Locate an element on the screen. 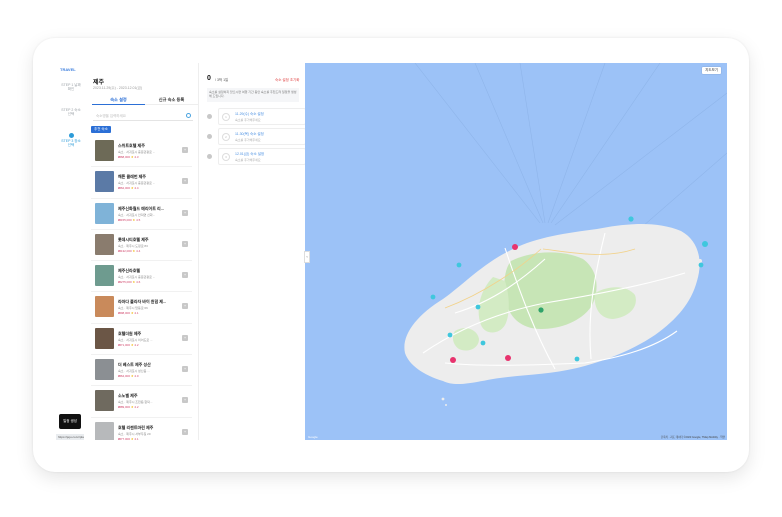  lodging-meta: ₩155,000 ★ 4.5 is located at coordinates (129, 220).